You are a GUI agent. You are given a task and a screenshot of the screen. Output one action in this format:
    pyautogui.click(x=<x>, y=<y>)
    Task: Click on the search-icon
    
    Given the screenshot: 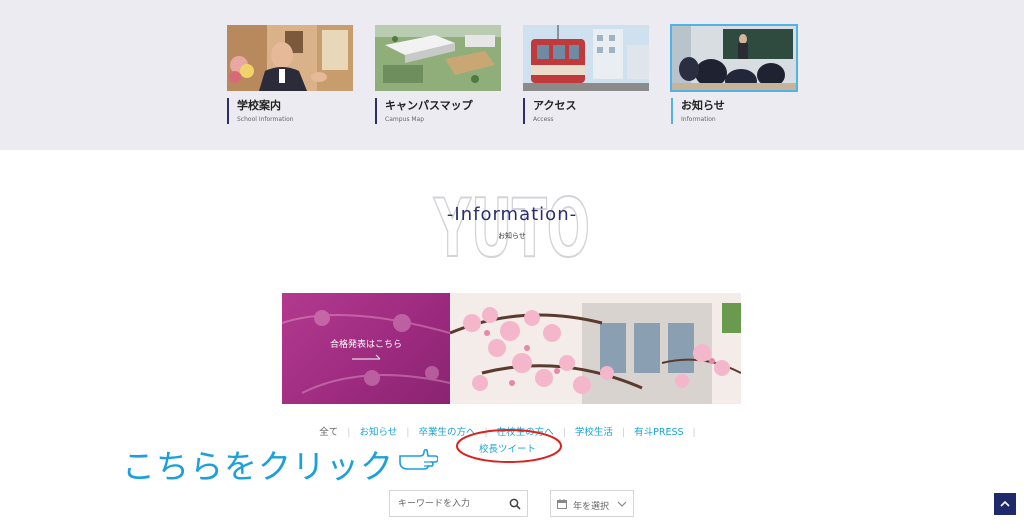 What is the action you would take?
    pyautogui.click(x=515, y=504)
    